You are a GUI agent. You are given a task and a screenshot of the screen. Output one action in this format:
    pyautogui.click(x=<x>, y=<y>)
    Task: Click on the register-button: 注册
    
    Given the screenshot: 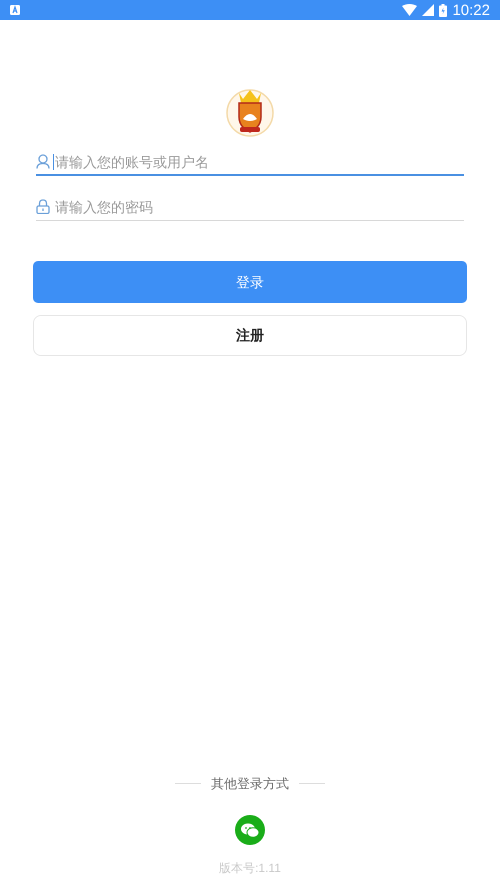 What is the action you would take?
    pyautogui.click(x=250, y=335)
    